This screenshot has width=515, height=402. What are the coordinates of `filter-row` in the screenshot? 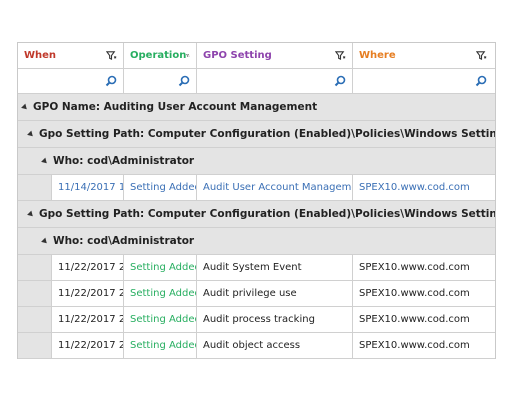 It's located at (256, 81).